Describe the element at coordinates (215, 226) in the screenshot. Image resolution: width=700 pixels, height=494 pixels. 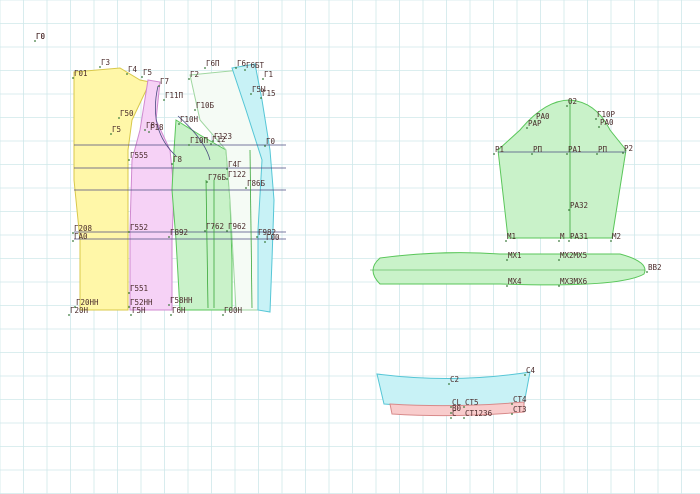
I see `bodice-point-label: Г762` at that location.